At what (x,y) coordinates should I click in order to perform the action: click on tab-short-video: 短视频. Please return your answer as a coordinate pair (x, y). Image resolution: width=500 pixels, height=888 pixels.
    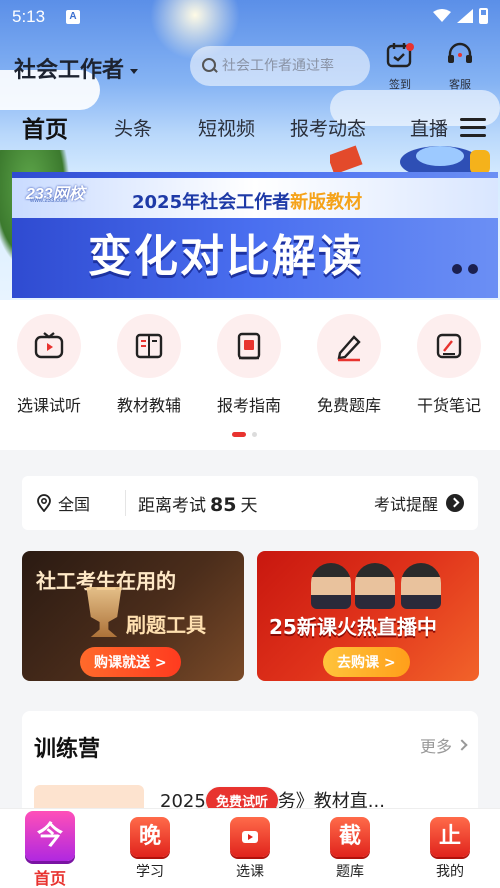
    Looking at the image, I should click on (226, 127).